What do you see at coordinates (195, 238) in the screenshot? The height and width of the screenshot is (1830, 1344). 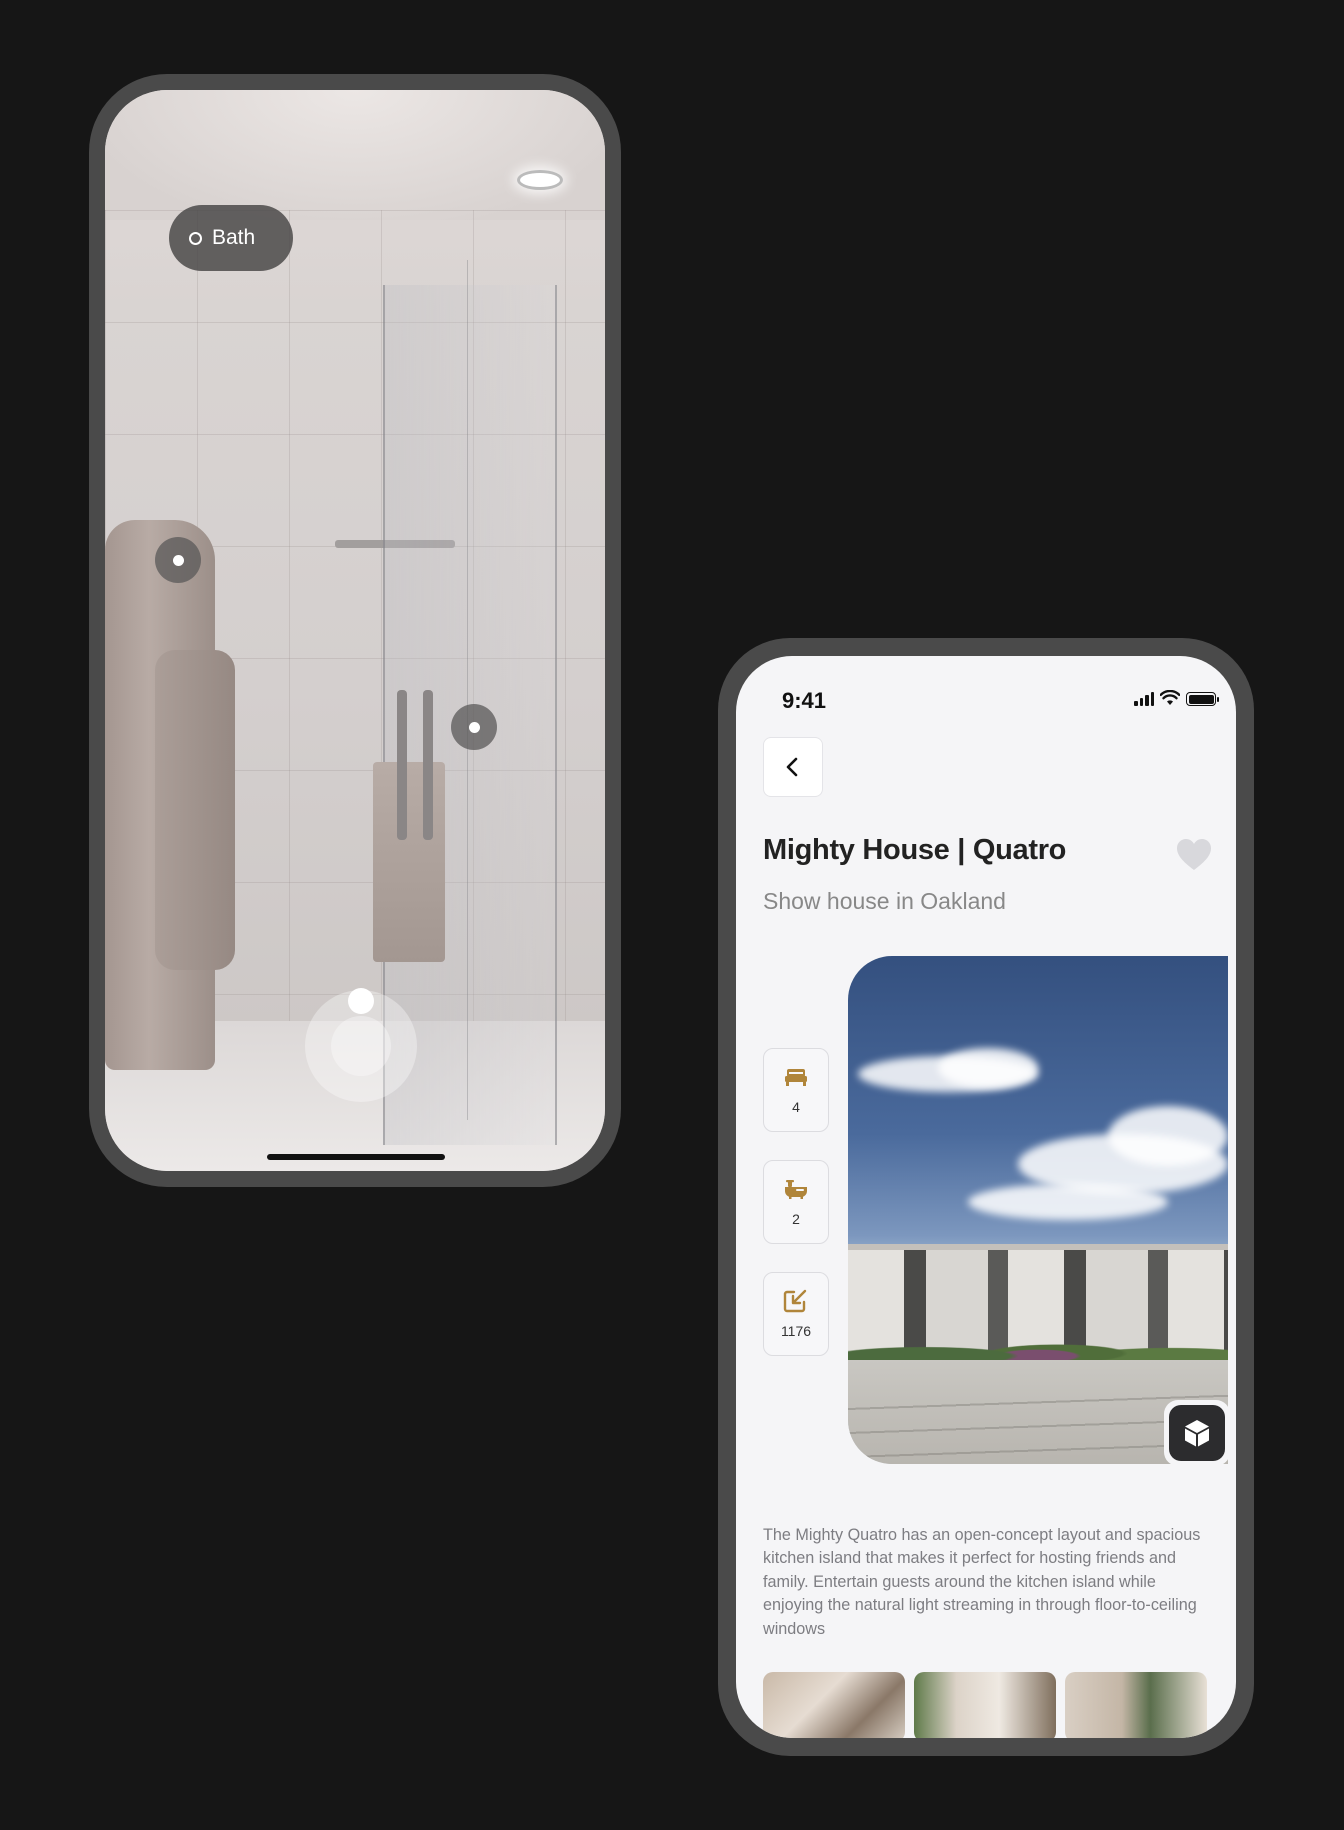 I see `circle-icon` at bounding box center [195, 238].